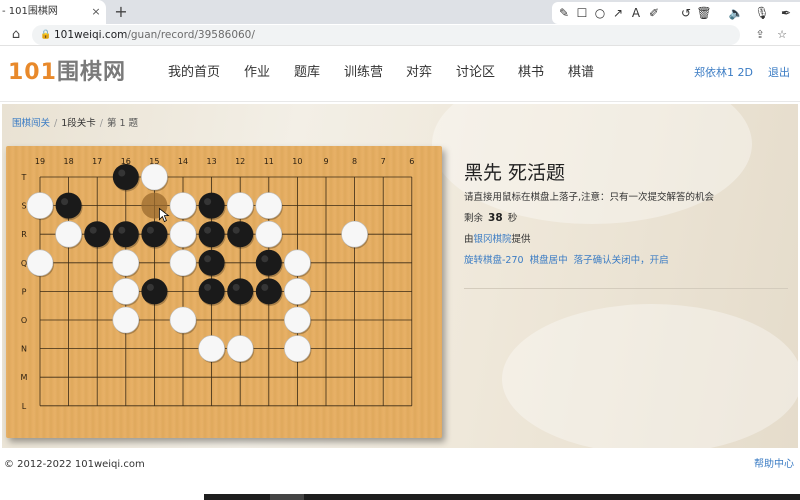  What do you see at coordinates (760, 35) in the screenshot?
I see `share-icon: ⇪` at bounding box center [760, 35].